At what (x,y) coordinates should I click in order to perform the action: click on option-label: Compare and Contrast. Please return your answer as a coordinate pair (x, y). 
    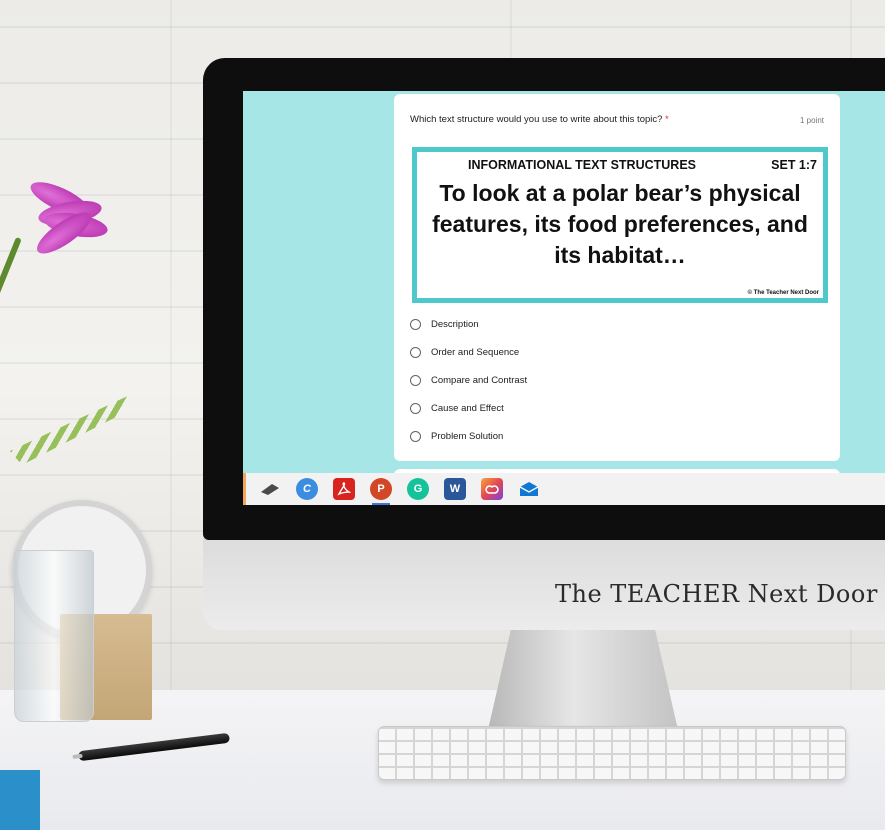
    Looking at the image, I should click on (479, 380).